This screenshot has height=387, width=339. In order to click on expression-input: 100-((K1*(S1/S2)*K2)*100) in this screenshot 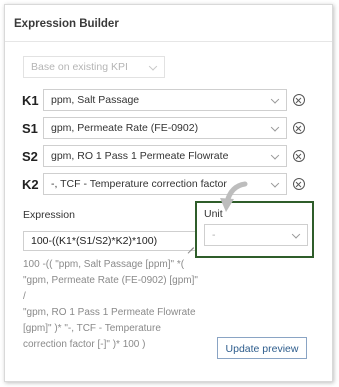, I will do `click(110, 241)`.